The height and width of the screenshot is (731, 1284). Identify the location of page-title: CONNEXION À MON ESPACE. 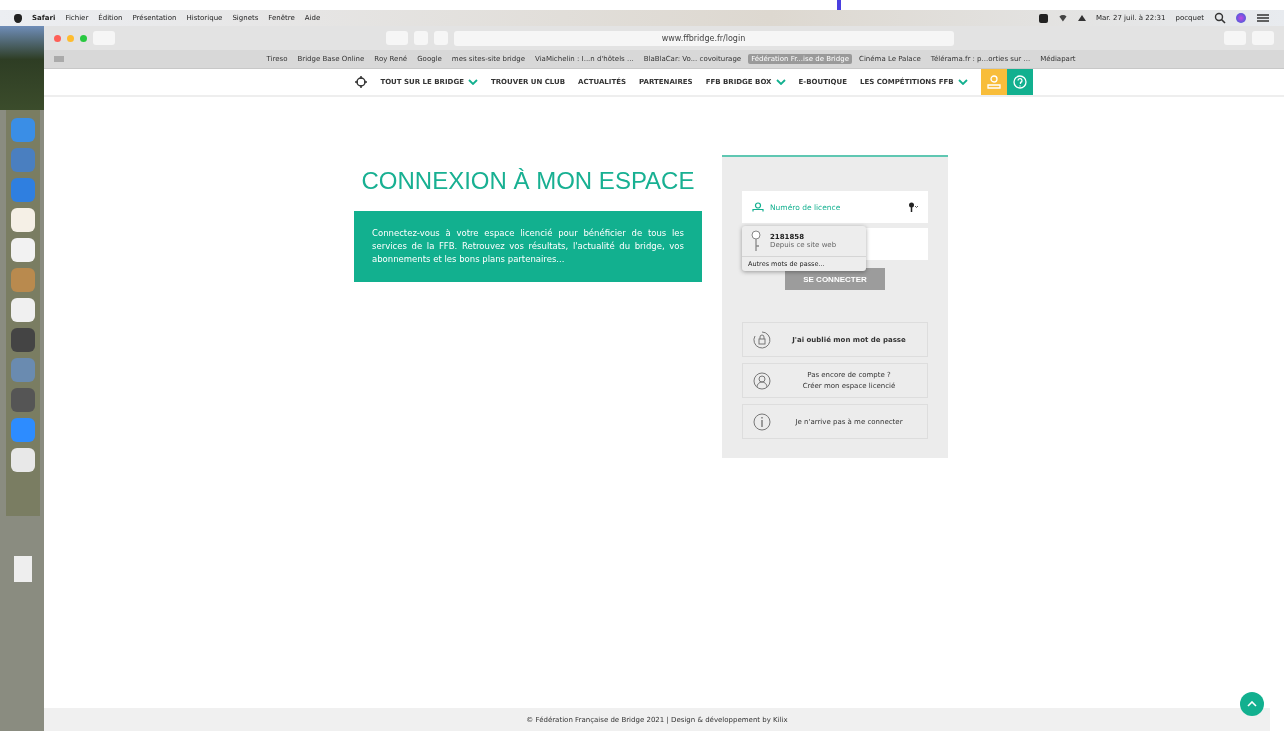
(528, 181).